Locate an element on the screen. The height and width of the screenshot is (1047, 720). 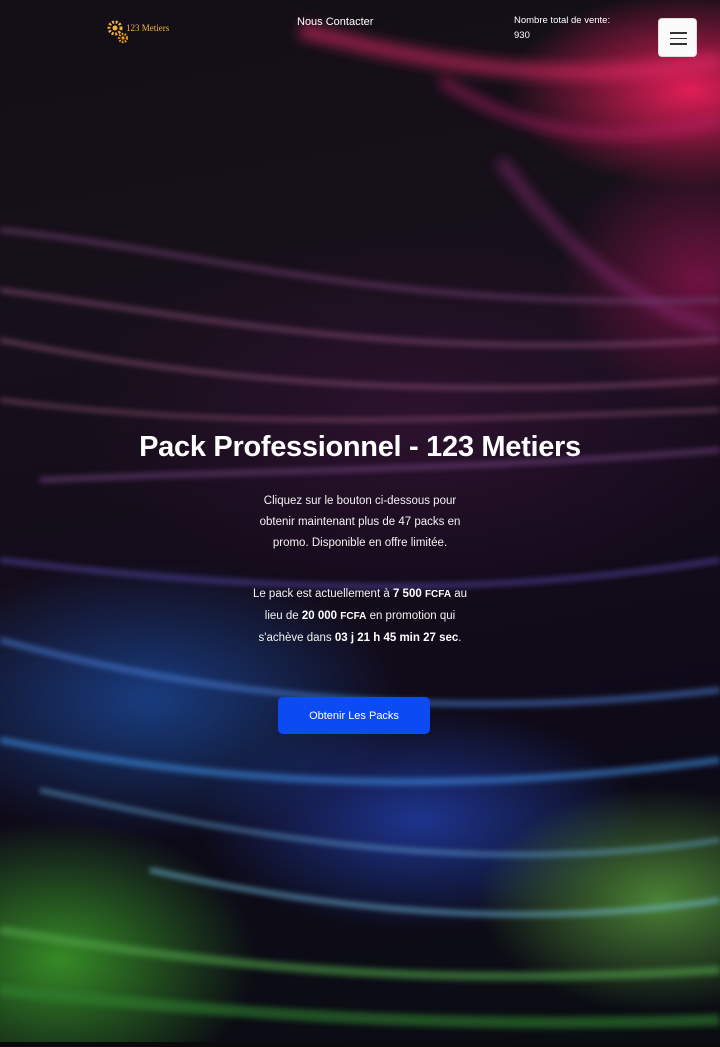
bottom-edge is located at coordinates (360, 1044).